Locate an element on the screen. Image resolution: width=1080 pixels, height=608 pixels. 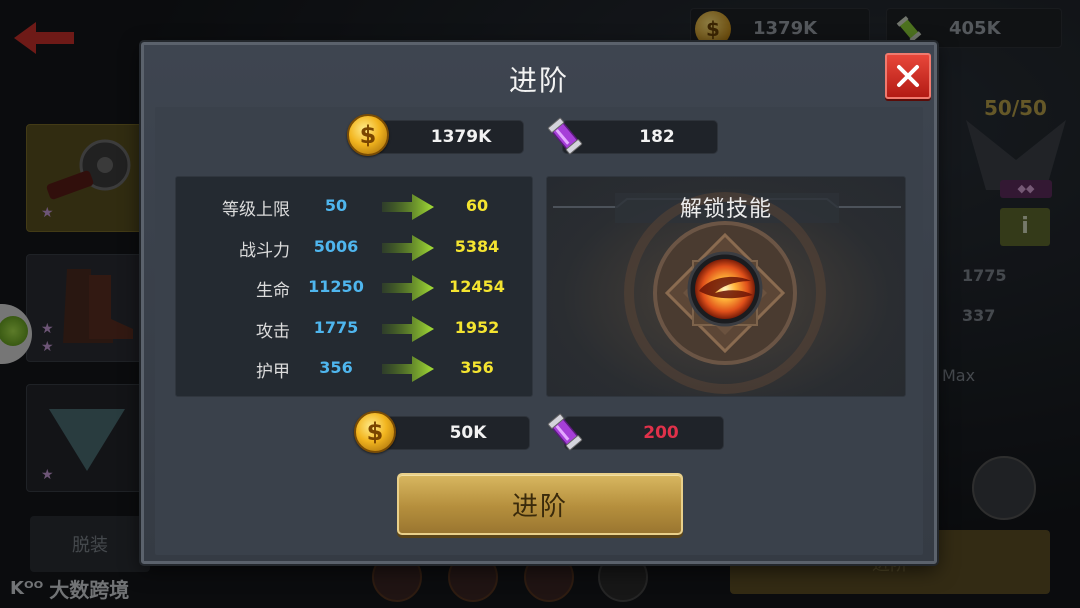
stat-row-level-cap: 等级上限 50 60 is located at coordinates (355, 206).